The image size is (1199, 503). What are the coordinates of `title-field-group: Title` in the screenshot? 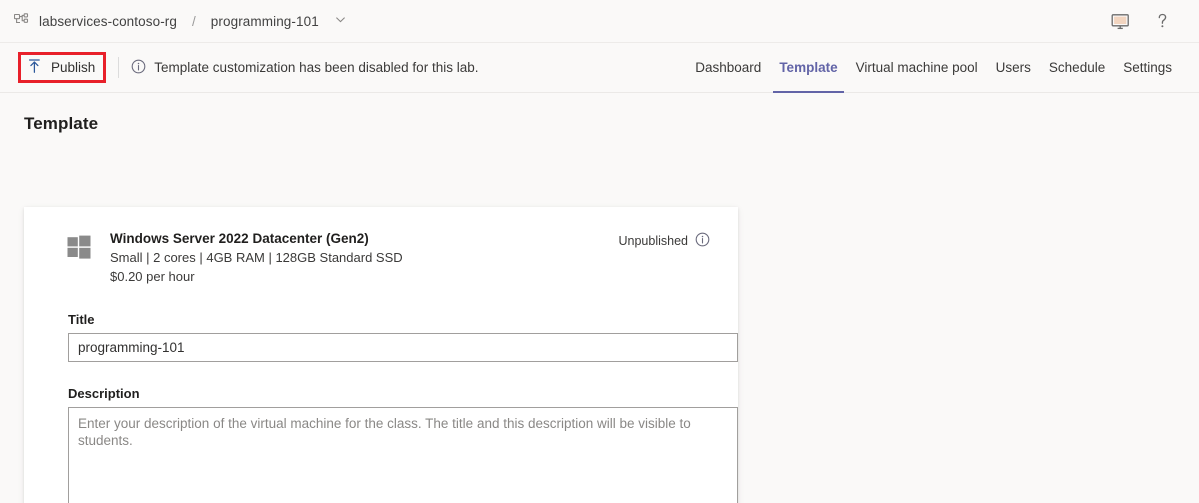 It's located at (392, 337).